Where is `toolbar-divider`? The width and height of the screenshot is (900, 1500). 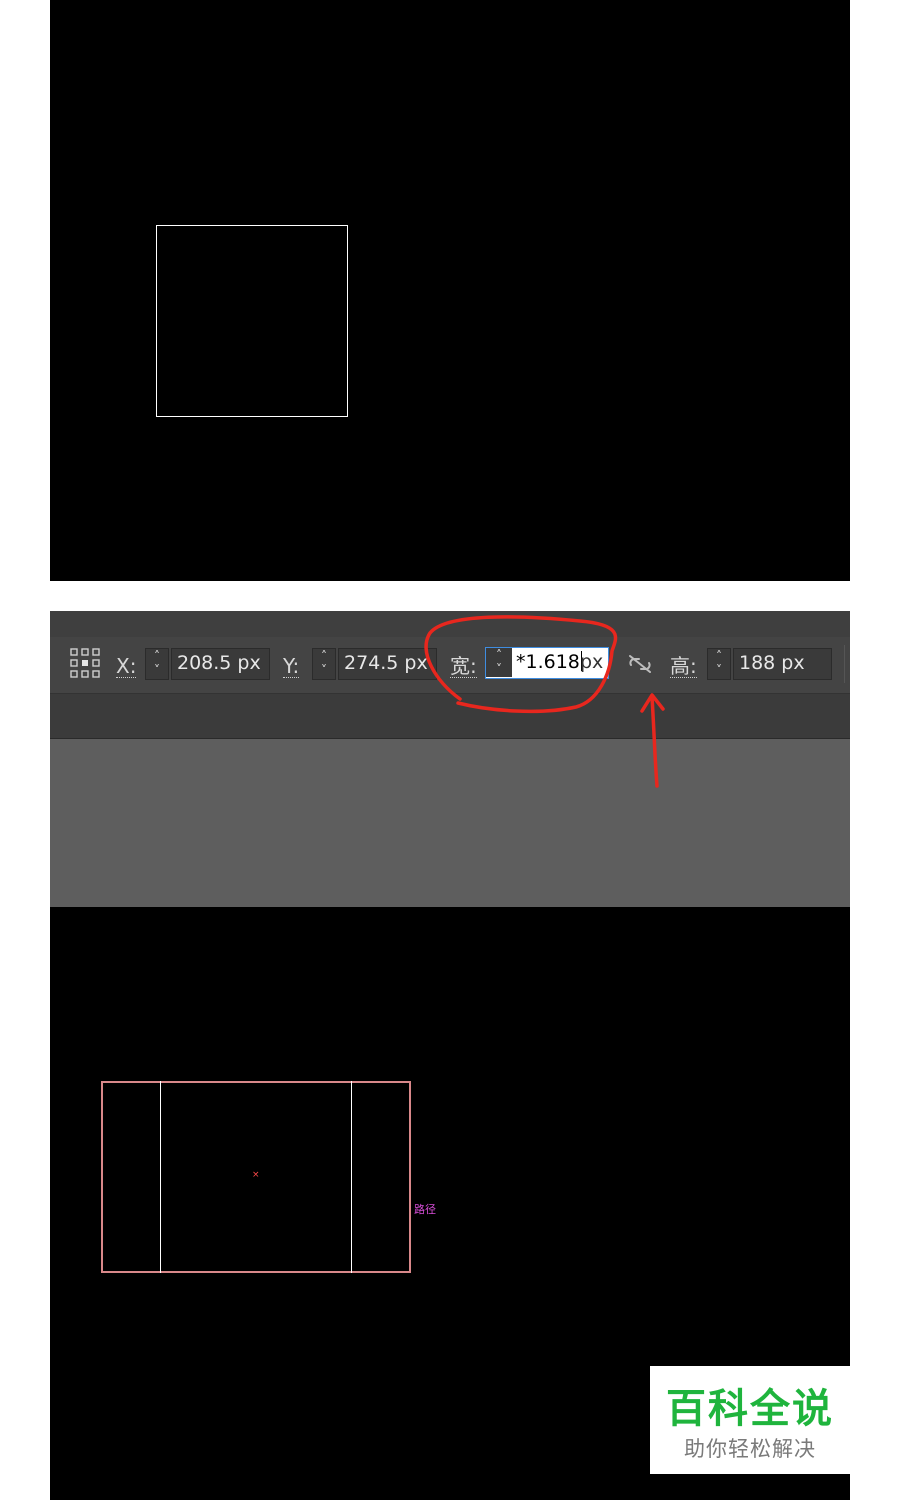
toolbar-divider is located at coordinates (844, 664).